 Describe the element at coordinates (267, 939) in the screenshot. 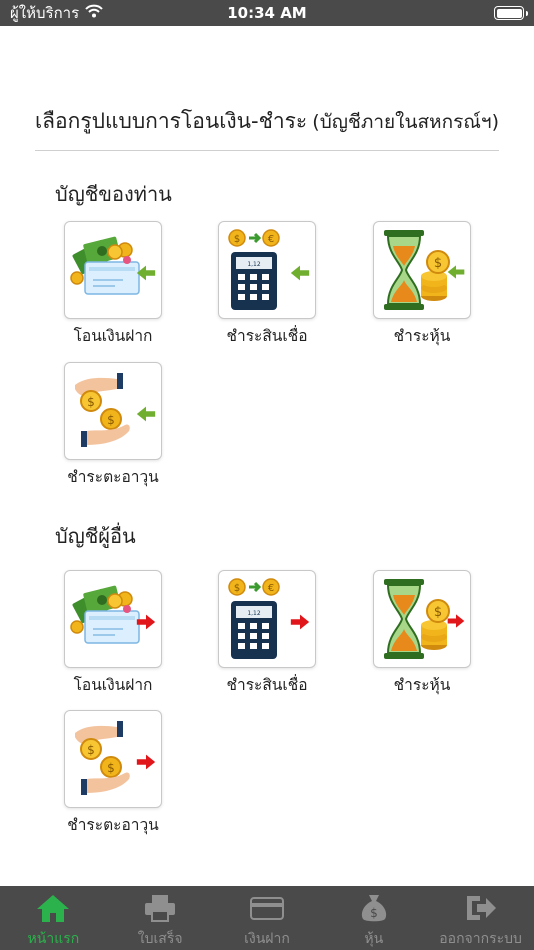

I see `tab-label: เงินฝาก` at that location.